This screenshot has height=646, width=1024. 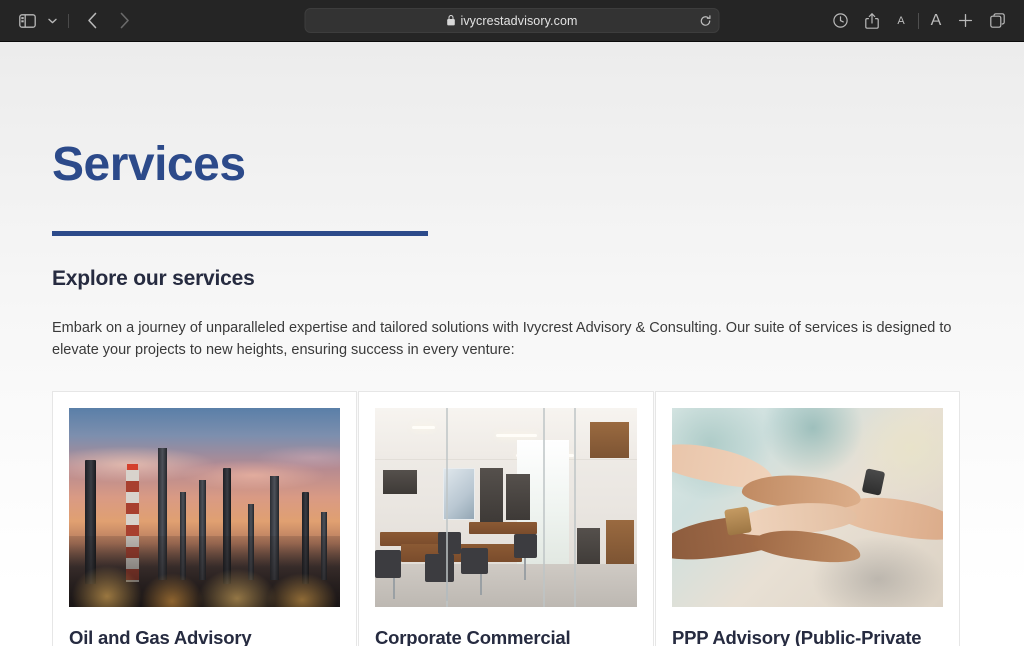 What do you see at coordinates (75, 21) in the screenshot?
I see `toolbar-left-group` at bounding box center [75, 21].